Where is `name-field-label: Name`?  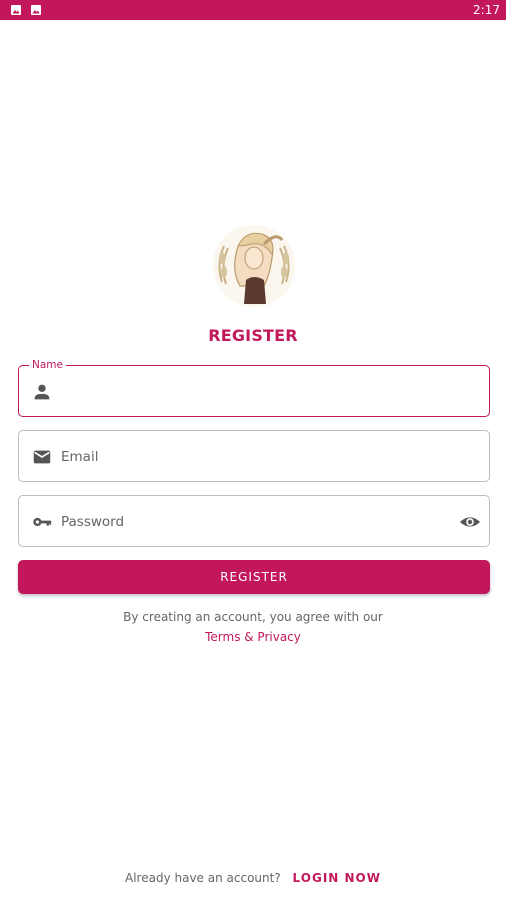
name-field-label: Name is located at coordinates (47, 365).